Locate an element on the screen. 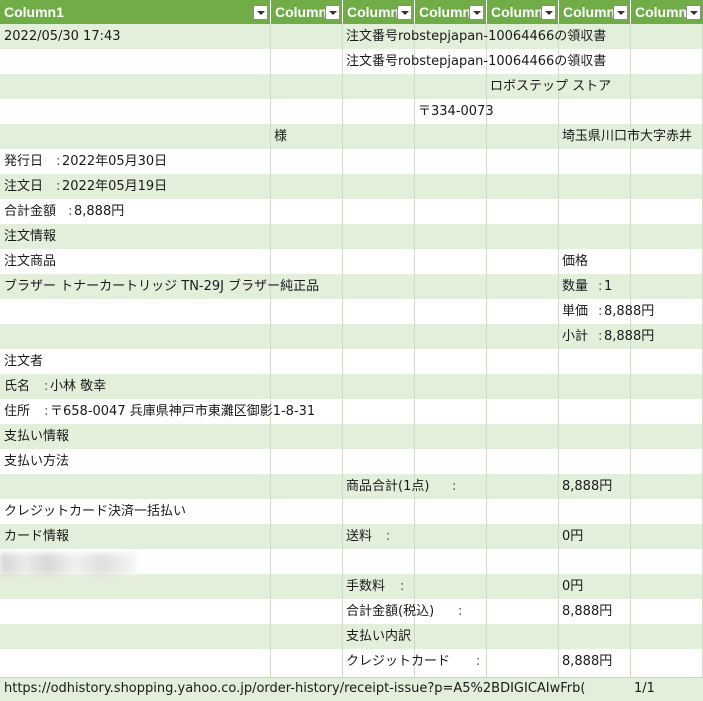  redacted-card-number is located at coordinates (68, 564).